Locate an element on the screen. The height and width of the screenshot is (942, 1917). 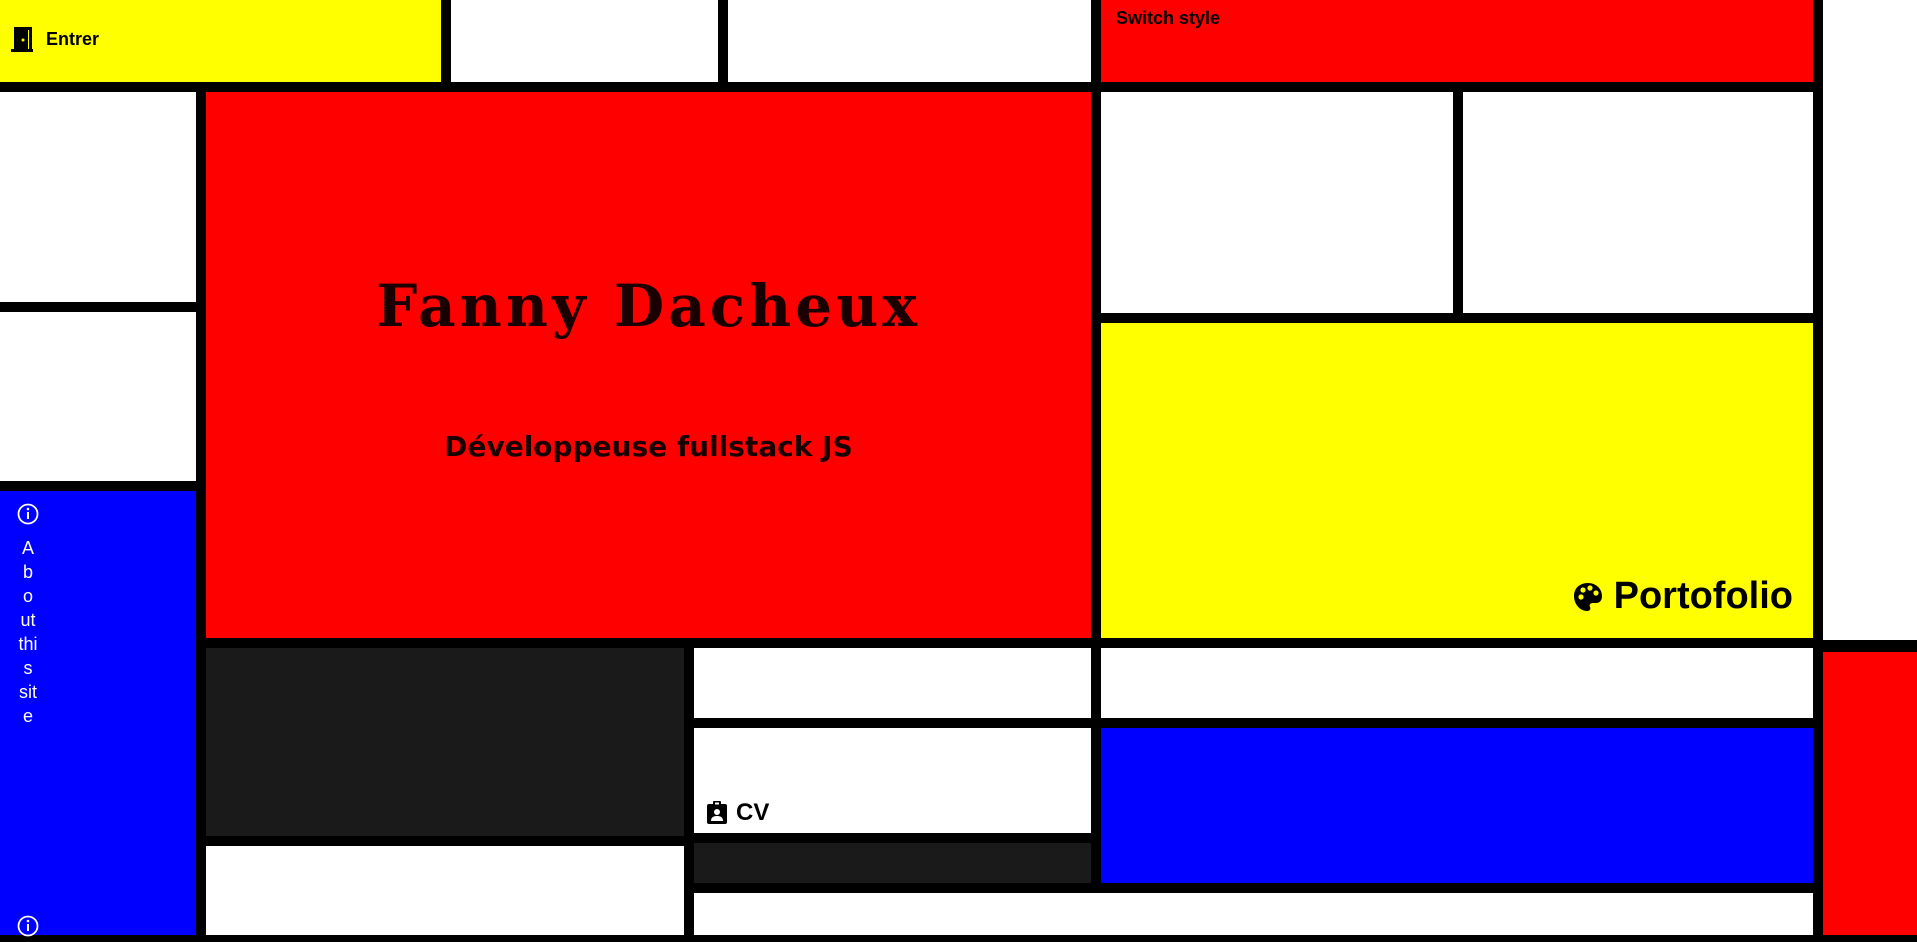
enter-label: Entrer is located at coordinates (73, 38).